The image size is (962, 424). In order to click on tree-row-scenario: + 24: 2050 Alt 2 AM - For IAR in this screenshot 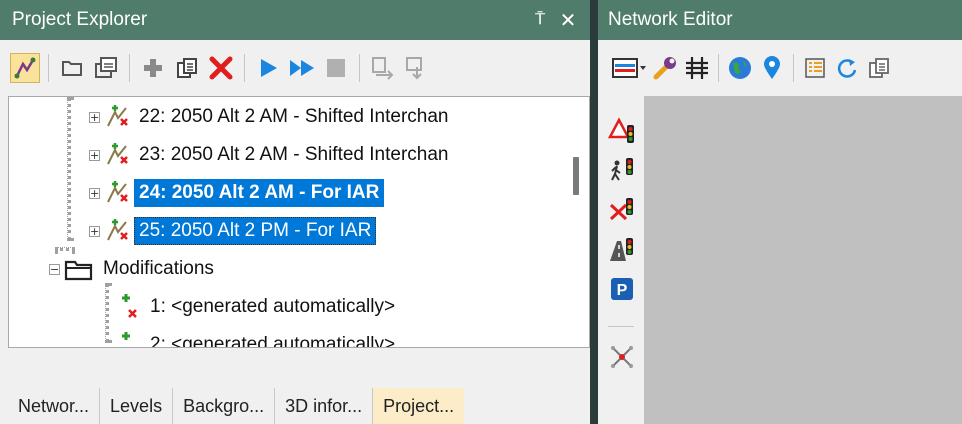, I will do `click(237, 193)`.